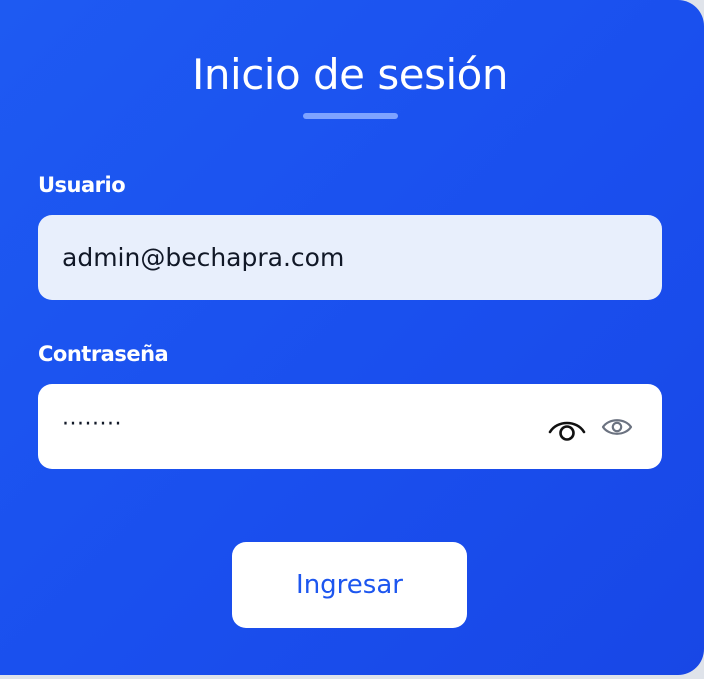  What do you see at coordinates (350, 74) in the screenshot?
I see `page-title: Inicio de sesión` at bounding box center [350, 74].